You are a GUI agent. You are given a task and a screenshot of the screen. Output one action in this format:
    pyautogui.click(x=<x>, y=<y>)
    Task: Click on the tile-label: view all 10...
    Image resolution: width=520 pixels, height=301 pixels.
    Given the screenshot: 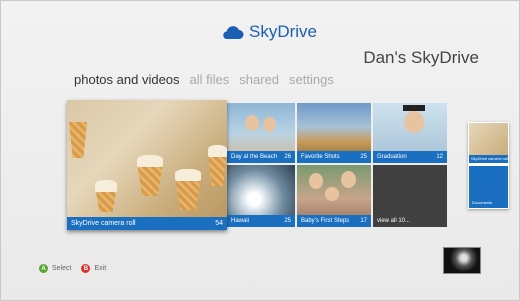 What is the action you would take?
    pyautogui.click(x=394, y=221)
    